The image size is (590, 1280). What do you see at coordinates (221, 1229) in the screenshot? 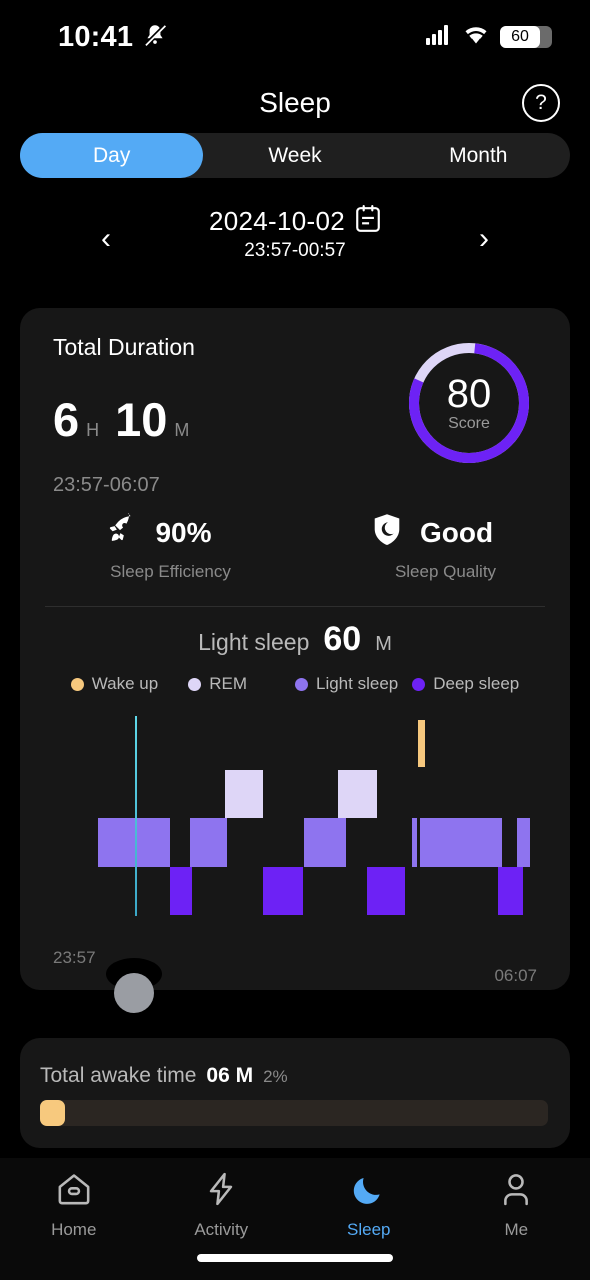
I see `nav-label-activity: Activity` at bounding box center [221, 1229].